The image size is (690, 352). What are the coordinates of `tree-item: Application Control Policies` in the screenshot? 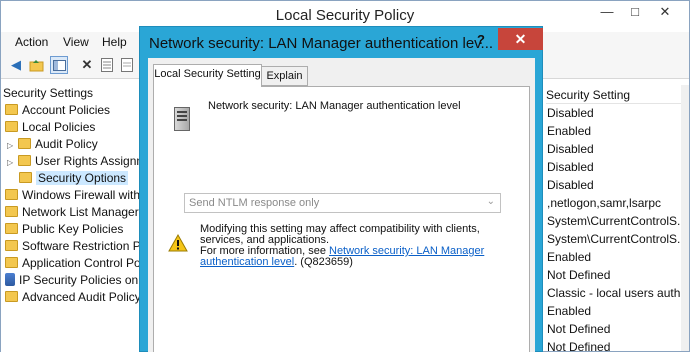 It's located at (73, 263).